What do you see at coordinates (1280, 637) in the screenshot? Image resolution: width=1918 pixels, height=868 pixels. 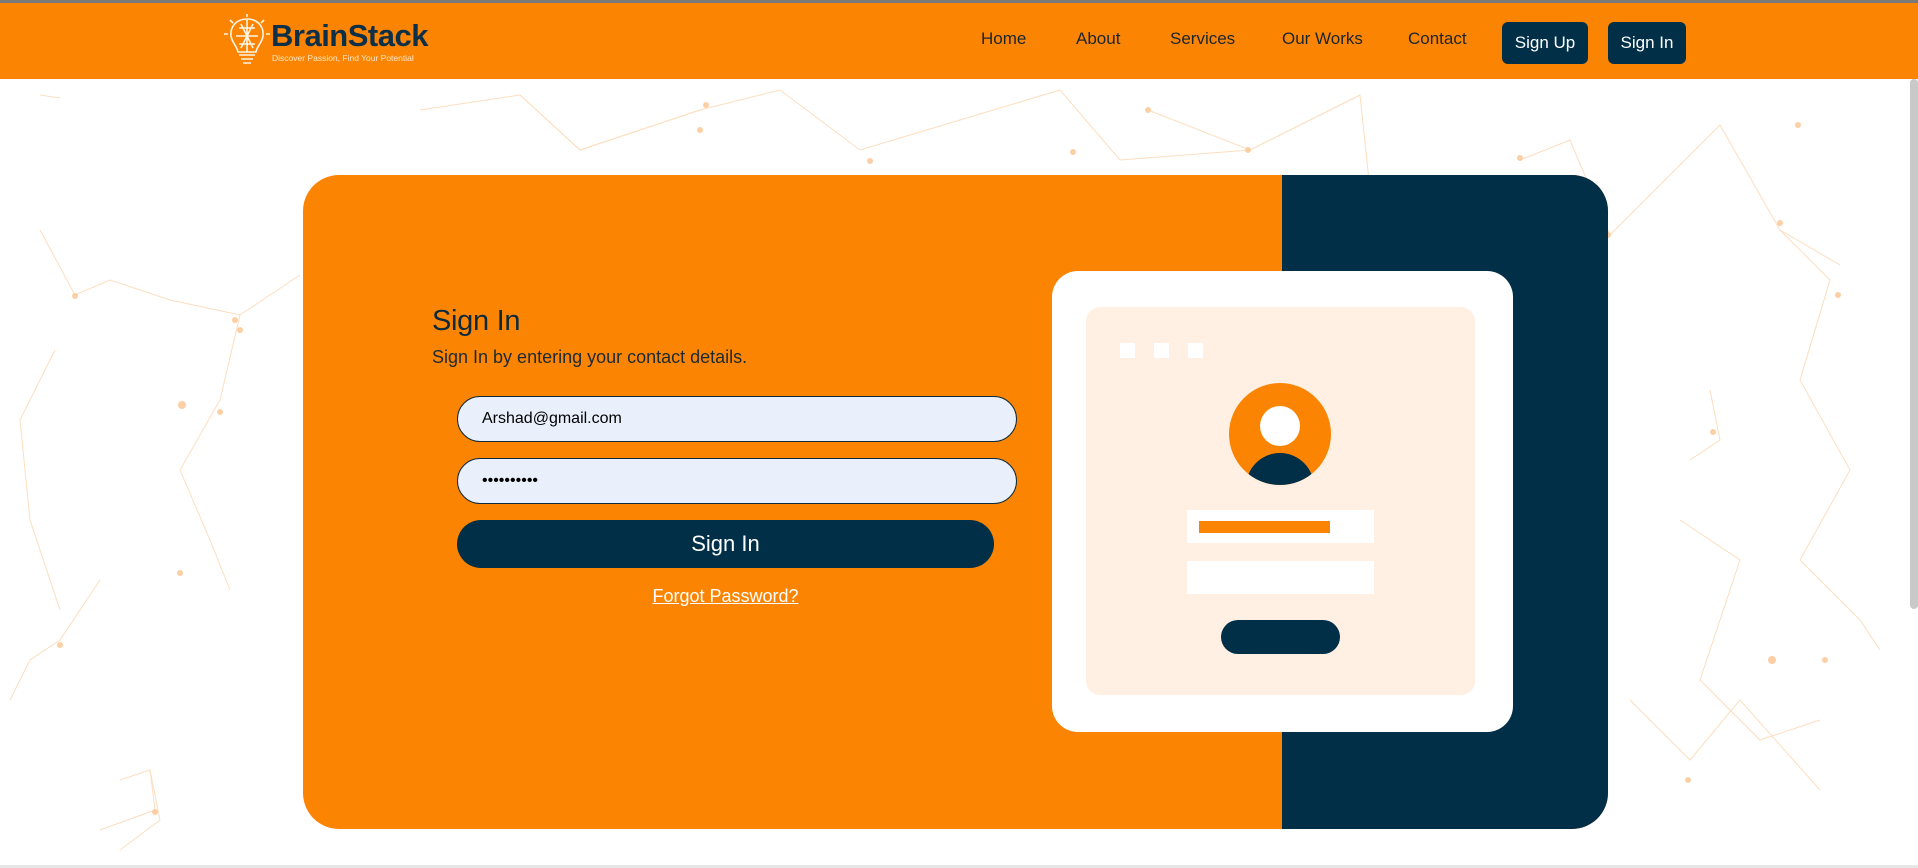 I see `illustration-button` at bounding box center [1280, 637].